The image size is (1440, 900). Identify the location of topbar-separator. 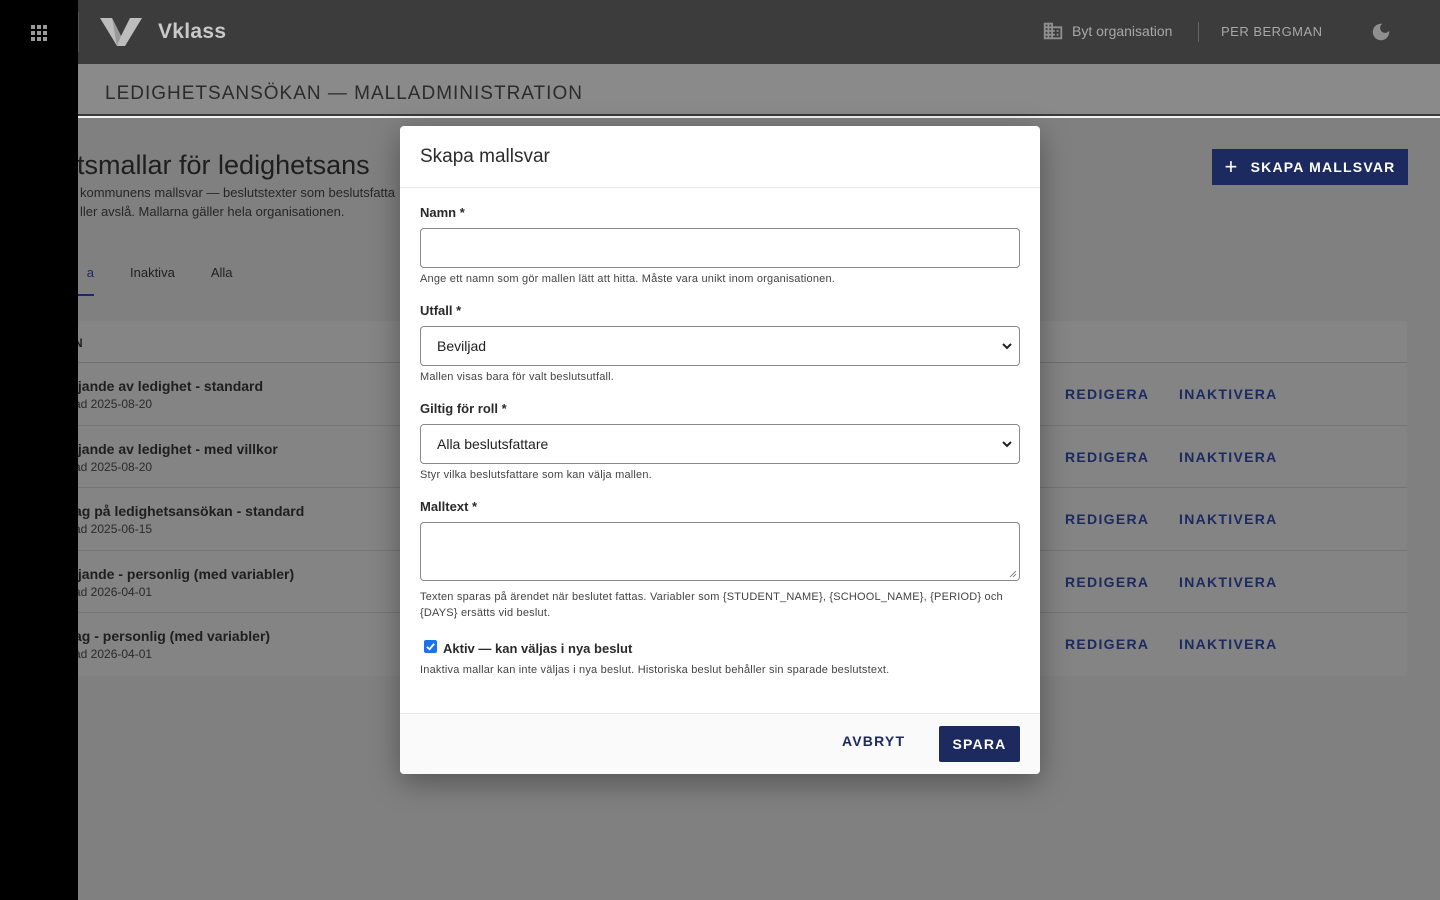
(1198, 32).